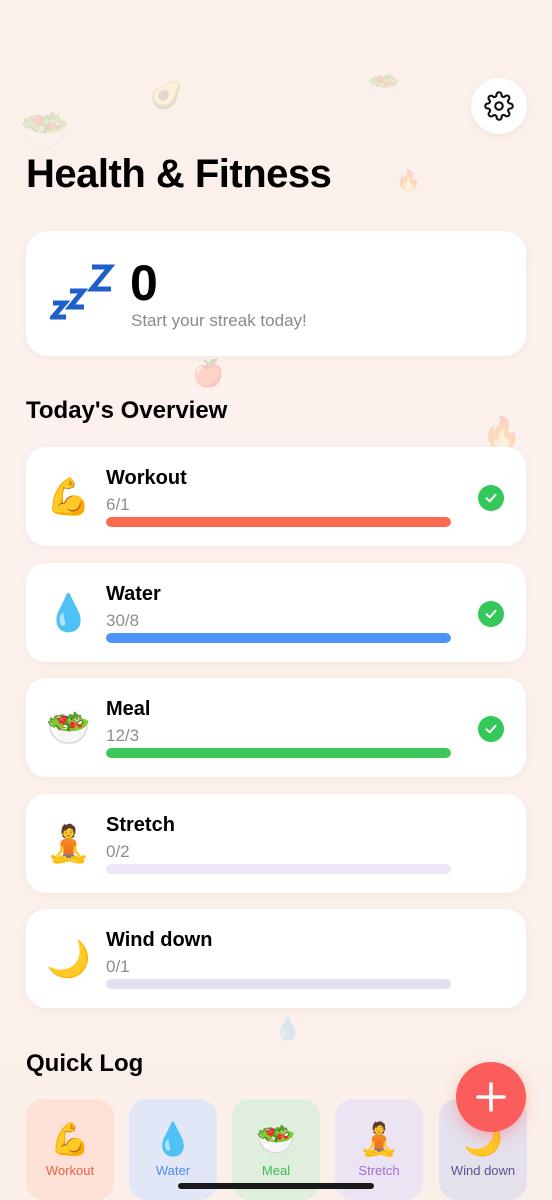 This screenshot has width=552, height=1200. Describe the element at coordinates (276, 612) in the screenshot. I see `goal-card-water: 💧 Water 30/8` at that location.